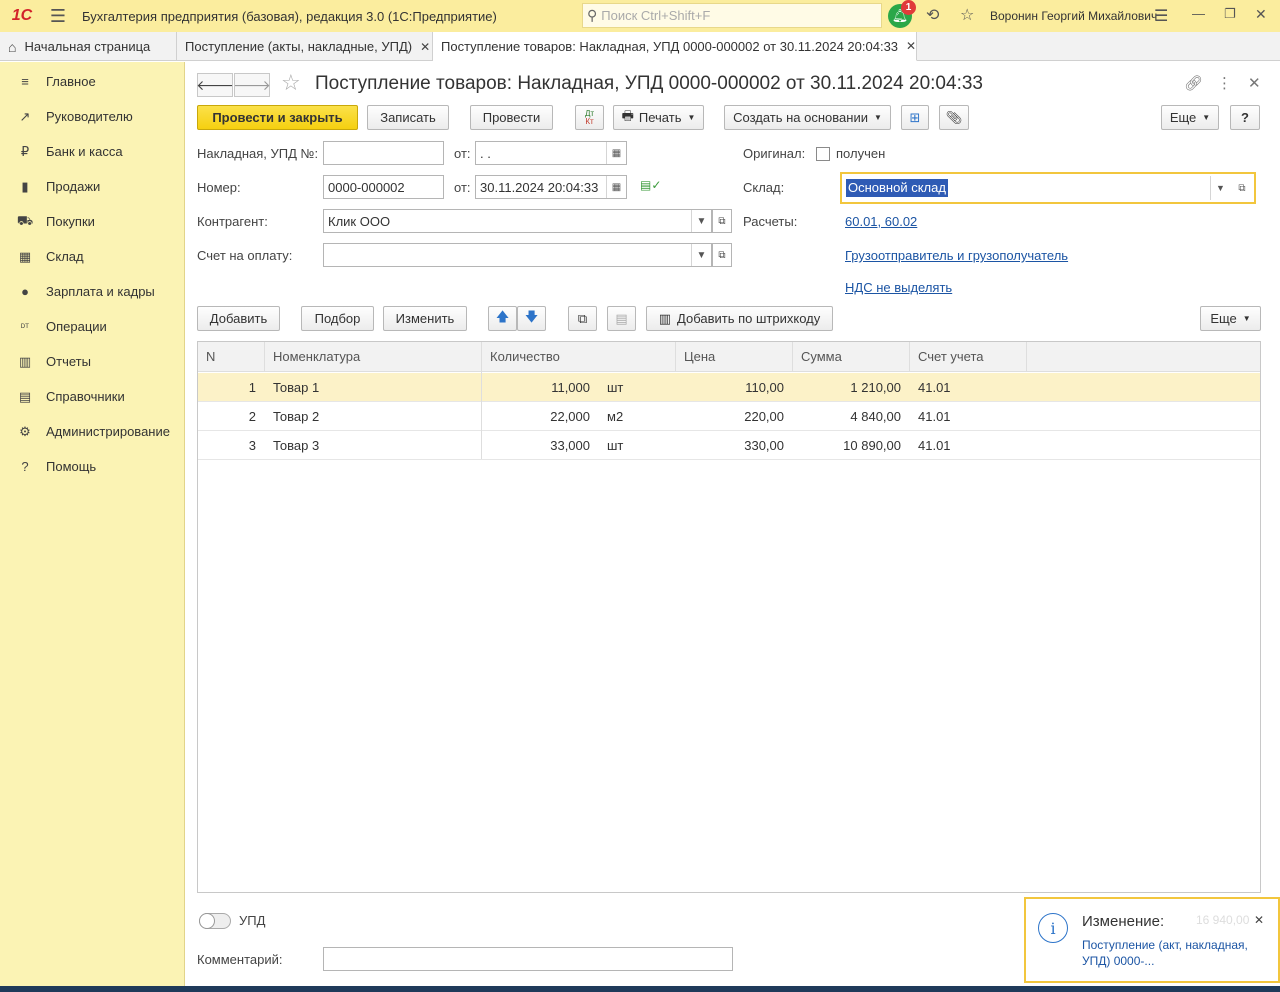  Describe the element at coordinates (956, 255) in the screenshot. I see `consignor-link: Грузоотправитель и грузополучатель` at that location.